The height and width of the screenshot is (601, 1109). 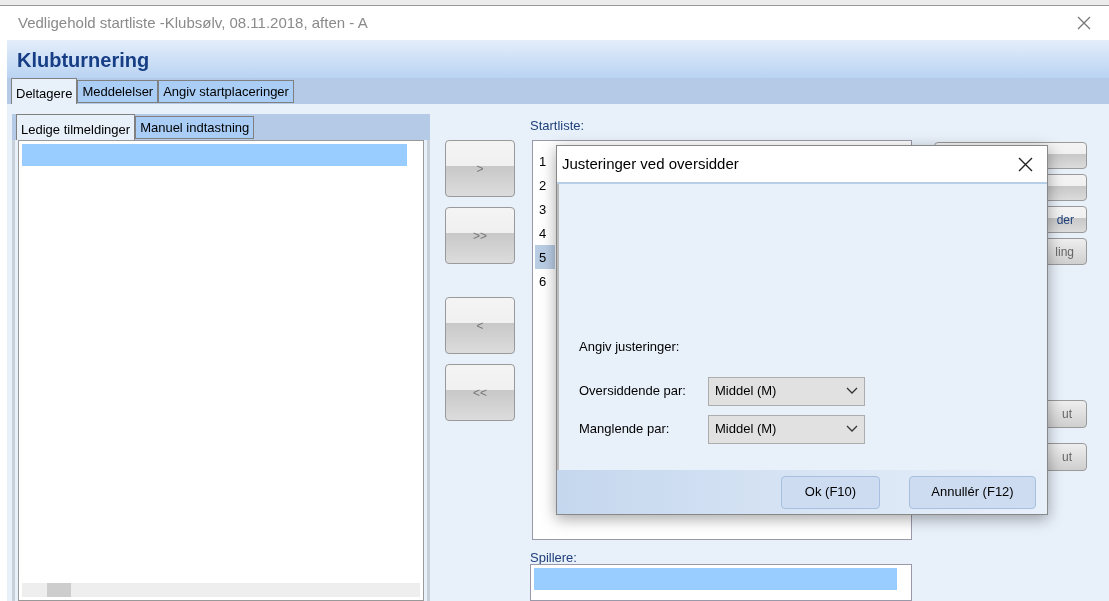 What do you see at coordinates (554, 556) in the screenshot?
I see `players-label: Spillere:` at bounding box center [554, 556].